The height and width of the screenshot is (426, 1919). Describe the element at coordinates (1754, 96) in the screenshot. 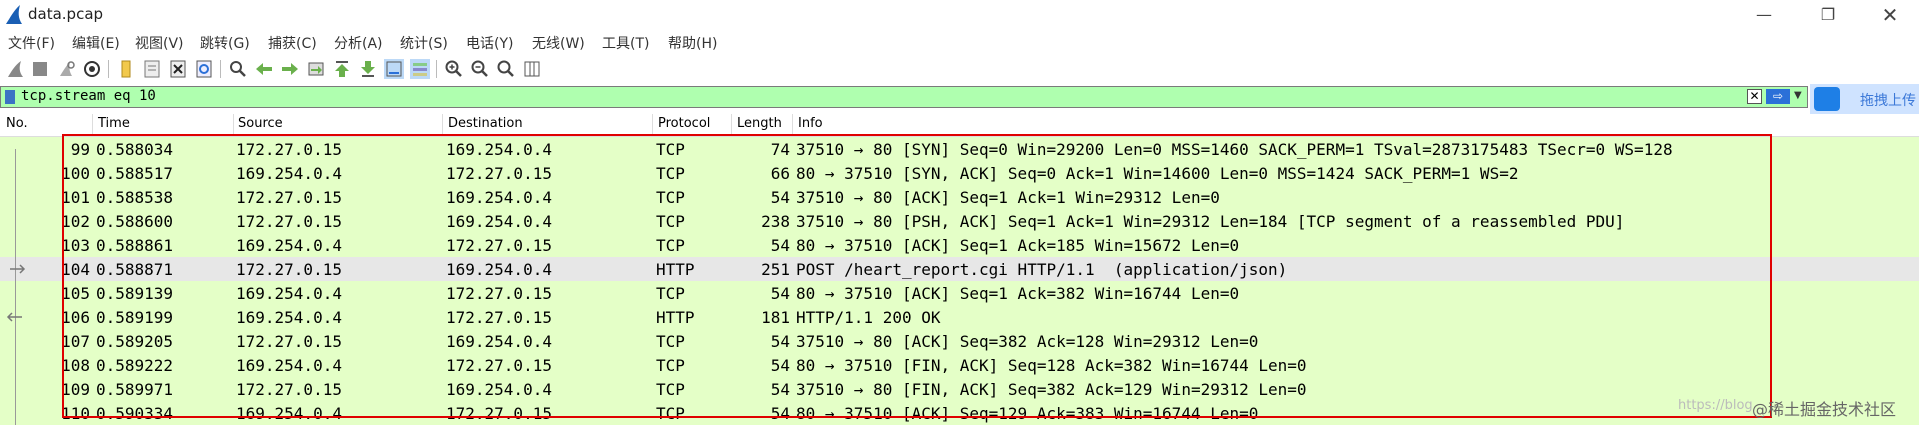

I see `clear-filter-icon: ✕` at that location.